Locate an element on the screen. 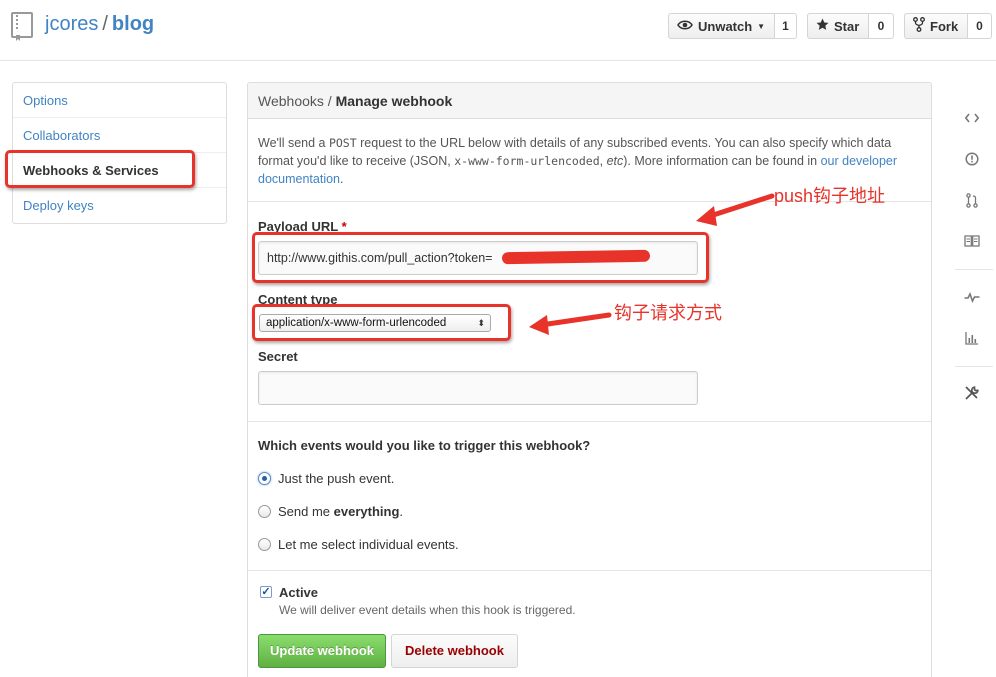 This screenshot has width=996, height=677. page-title: Manage webhook is located at coordinates (394, 101).